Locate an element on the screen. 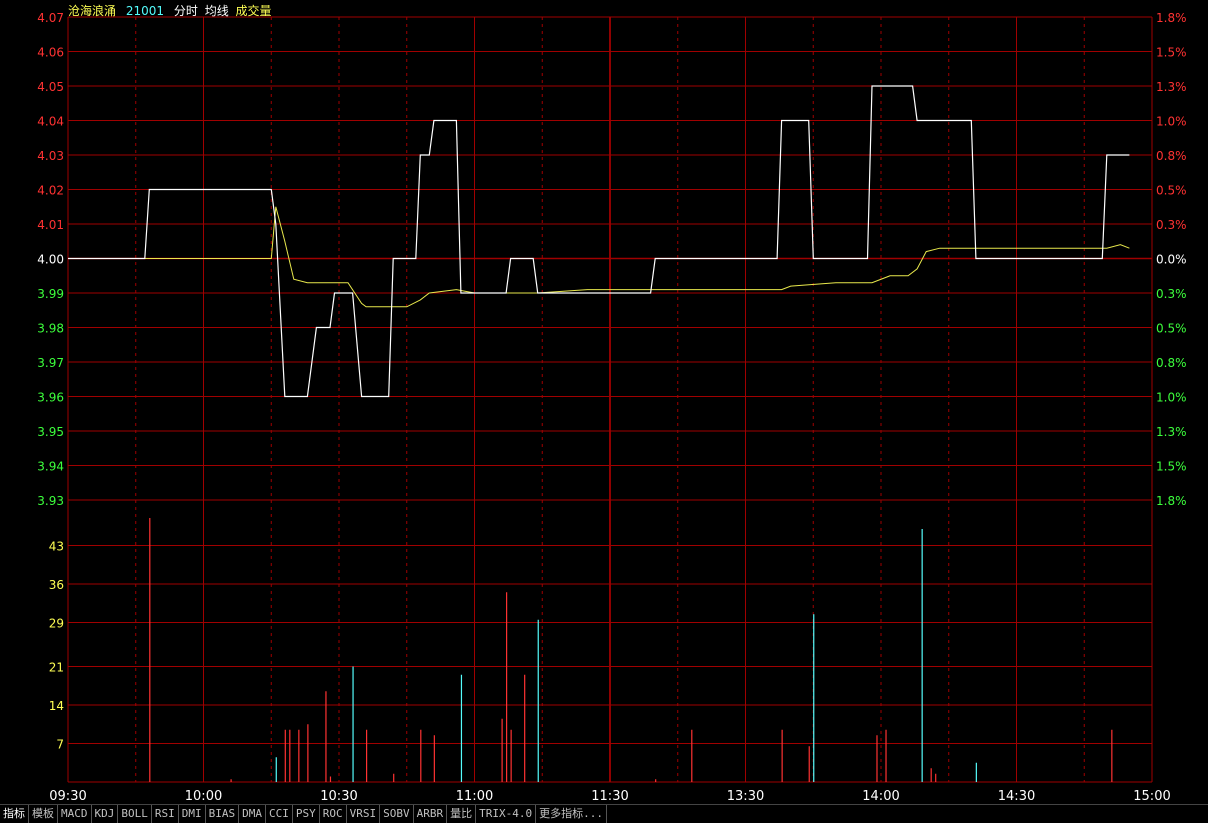 The image size is (1208, 823). price-tick-label: 4.05 is located at coordinates (50, 87).